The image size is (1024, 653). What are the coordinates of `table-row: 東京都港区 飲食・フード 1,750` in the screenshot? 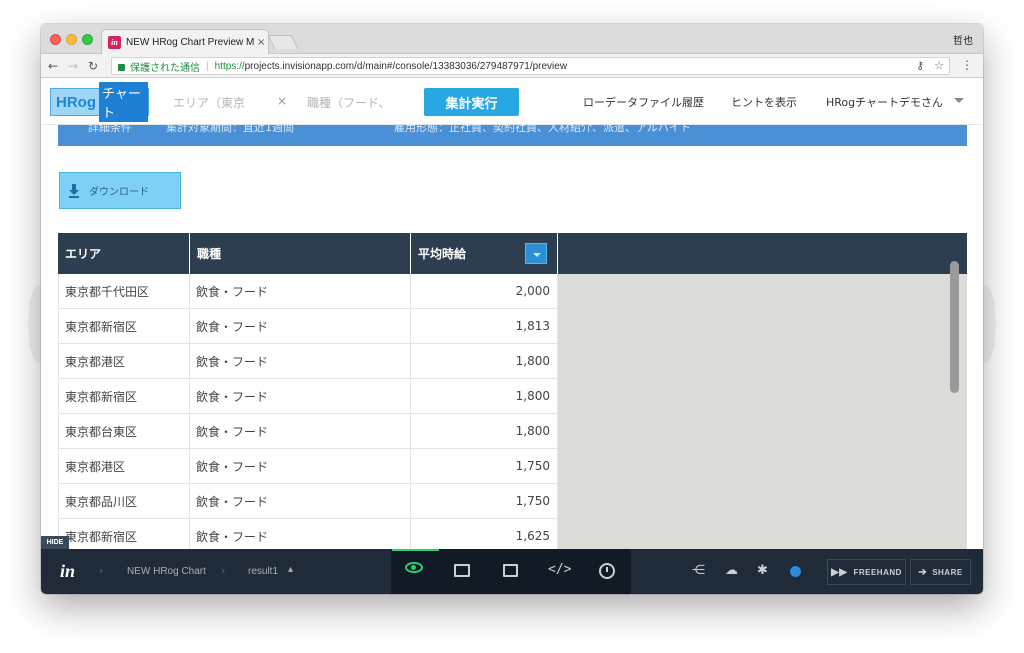 It's located at (308, 466).